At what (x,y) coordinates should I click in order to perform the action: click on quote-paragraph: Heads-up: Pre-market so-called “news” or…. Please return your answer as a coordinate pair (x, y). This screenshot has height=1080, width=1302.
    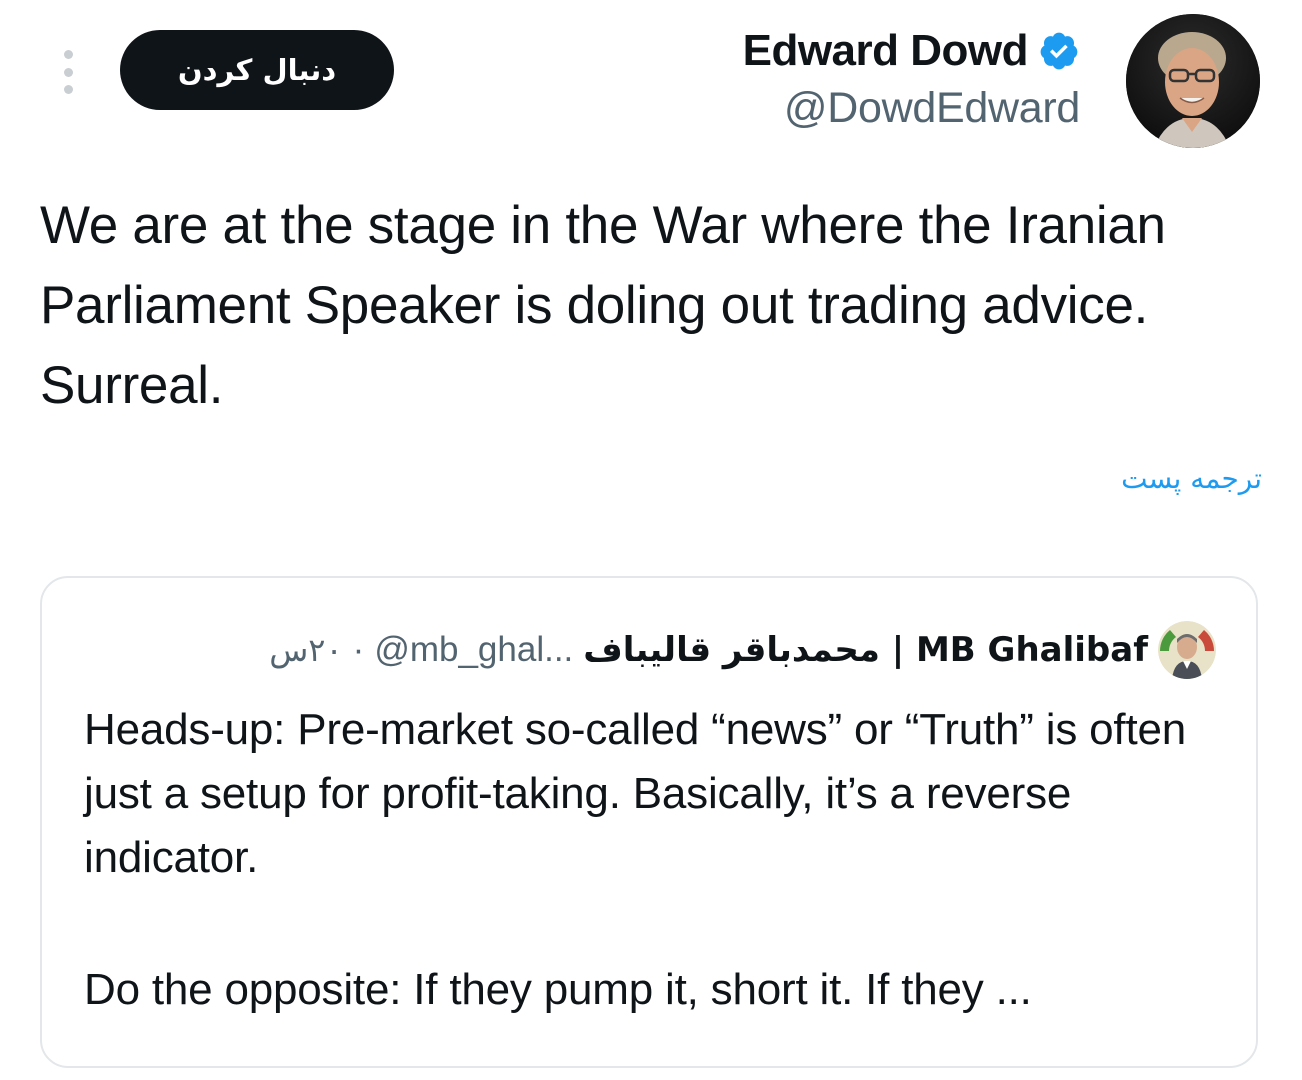
    Looking at the image, I should click on (635, 793).